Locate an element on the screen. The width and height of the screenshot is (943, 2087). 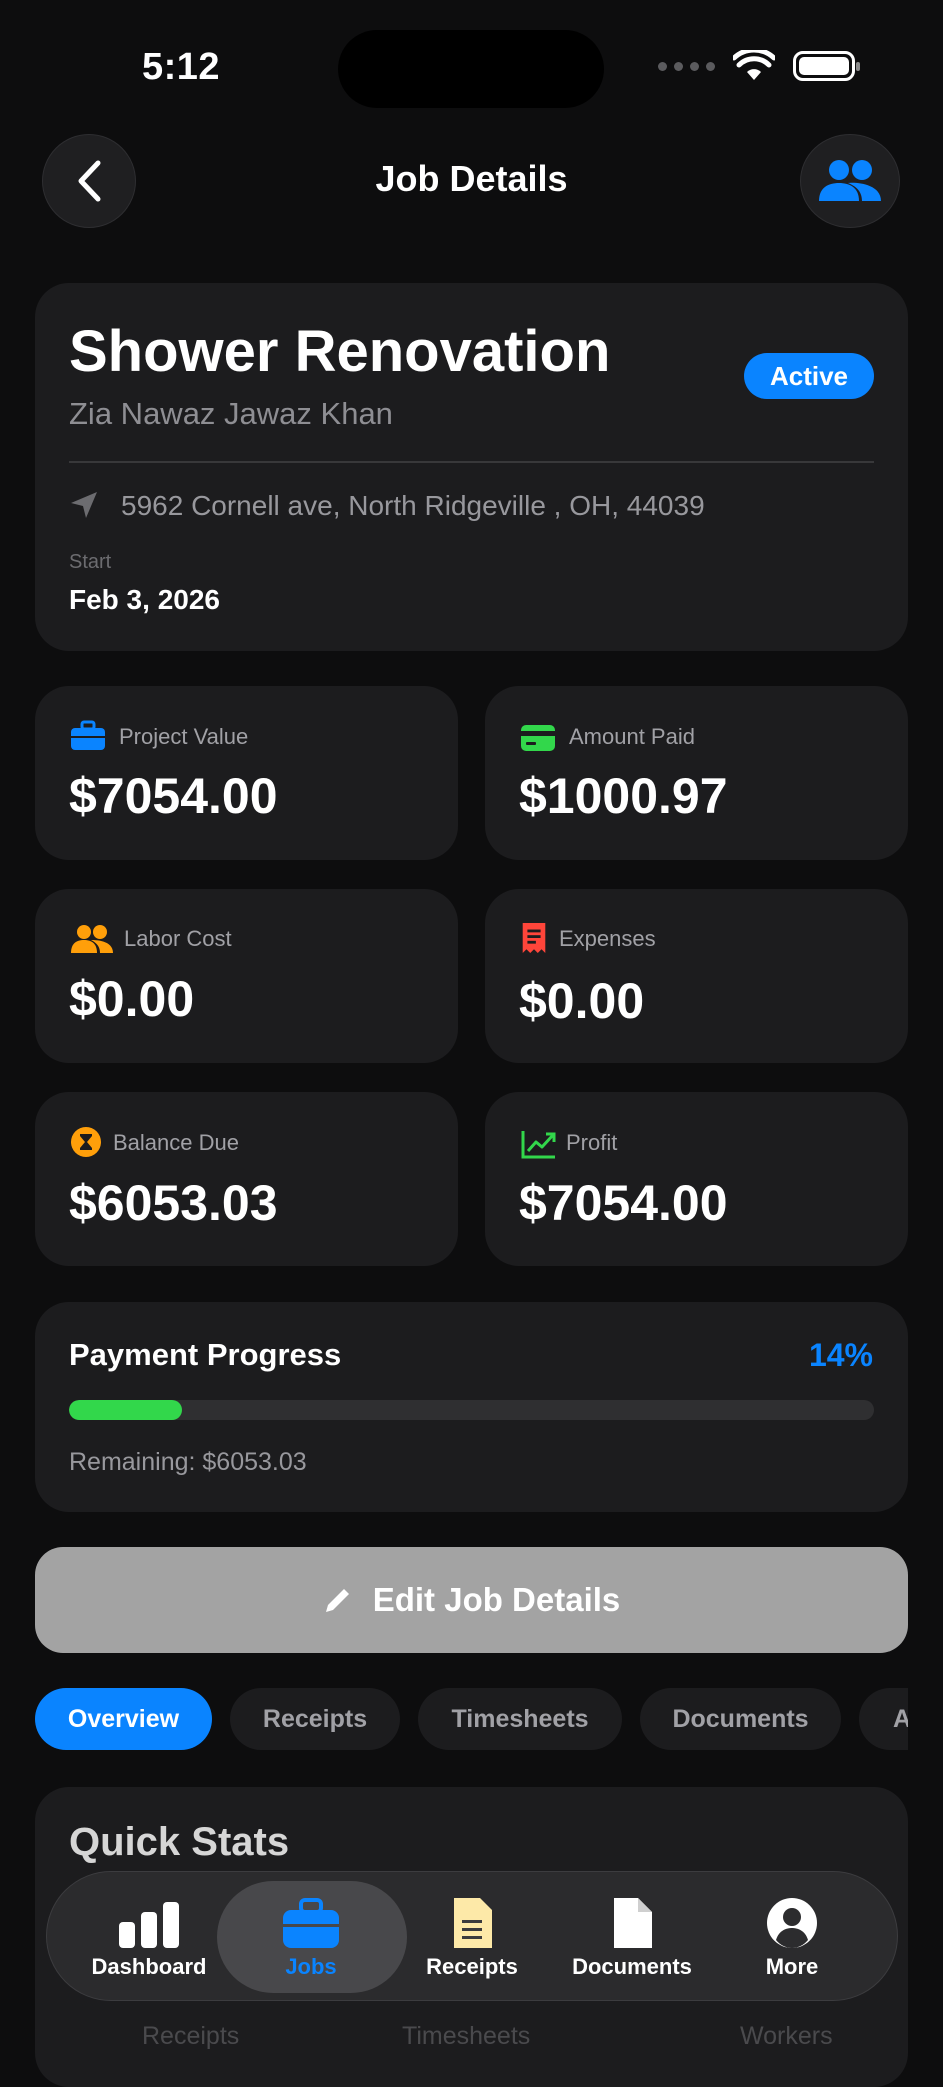
tab-receipts: Receipts is located at coordinates (315, 1719).